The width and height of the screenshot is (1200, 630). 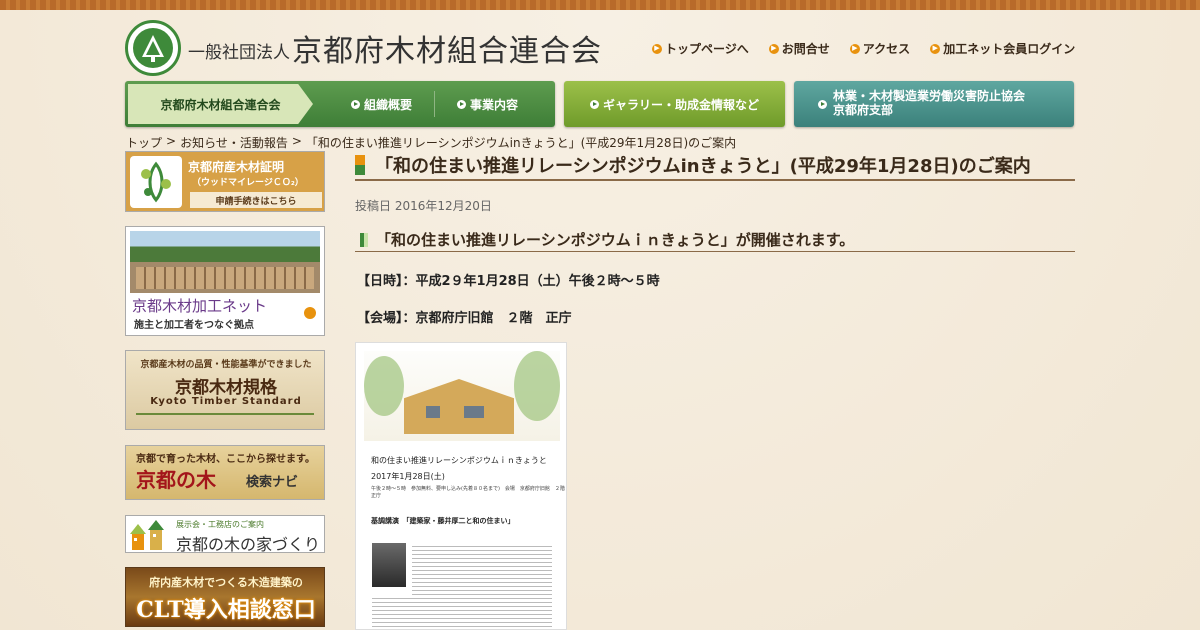 I want to click on article-subtitle-bar: 「和の住まい推進リレーシンポジウムｉｎきょうと」が開催されます。, so click(x=715, y=240).